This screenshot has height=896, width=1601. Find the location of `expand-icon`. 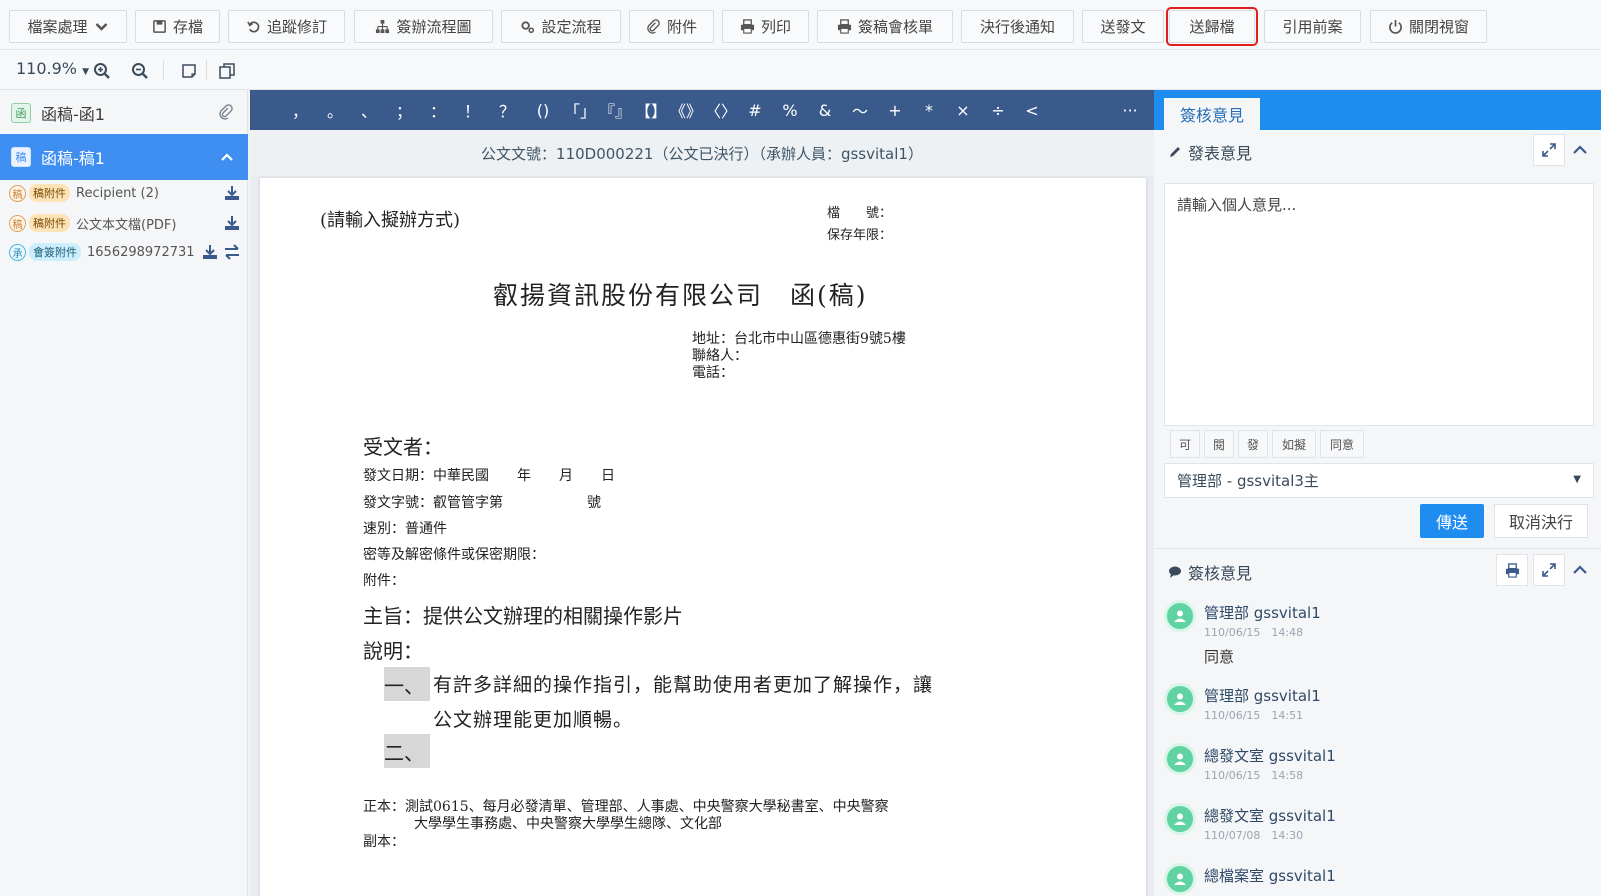

expand-icon is located at coordinates (1549, 570).